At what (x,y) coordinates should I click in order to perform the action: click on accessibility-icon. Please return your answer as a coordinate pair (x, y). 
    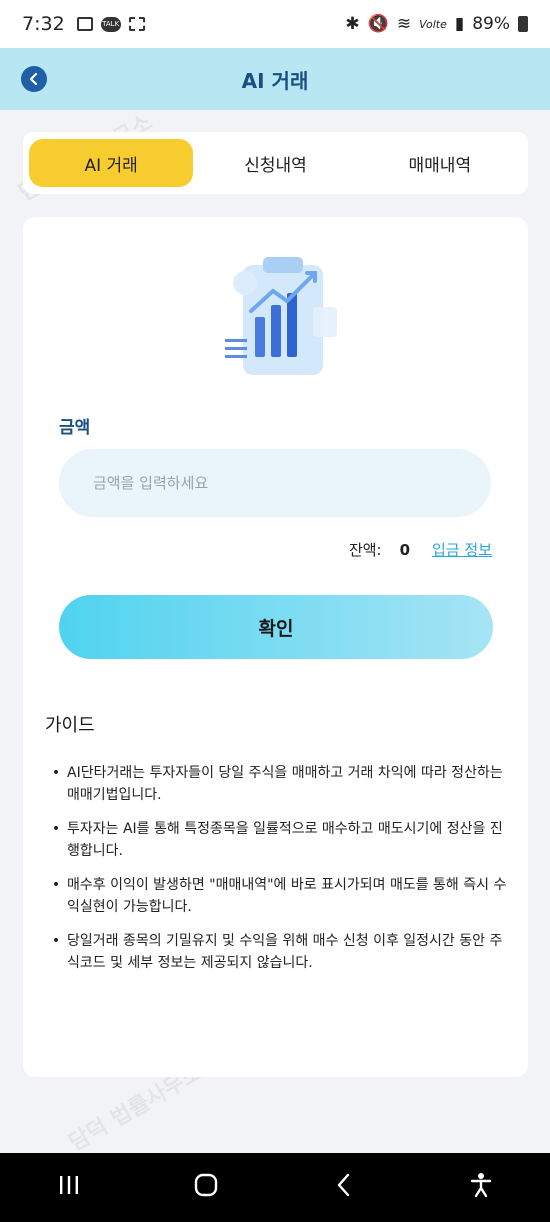
    Looking at the image, I should click on (481, 1184).